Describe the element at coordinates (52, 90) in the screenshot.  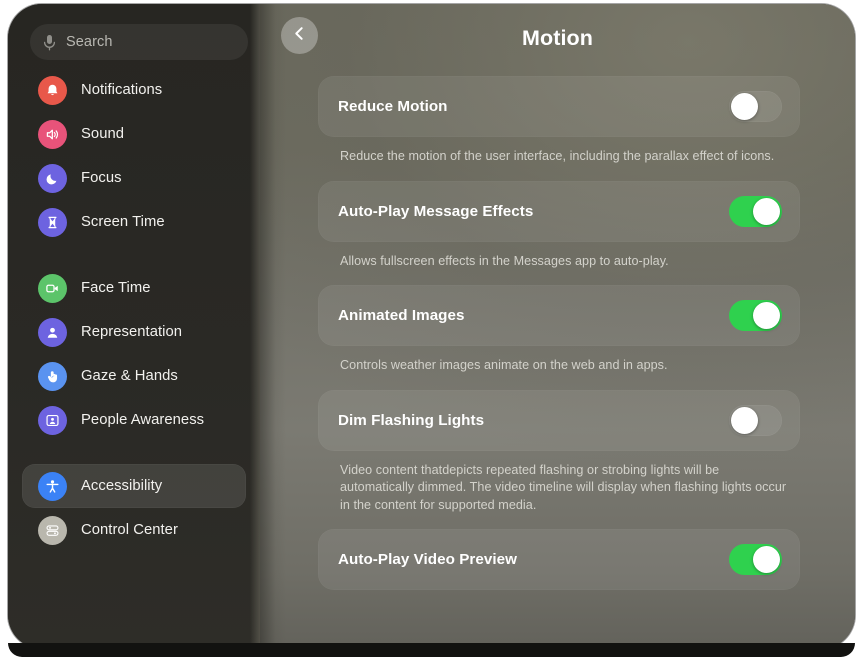
I see `bell-icon` at that location.